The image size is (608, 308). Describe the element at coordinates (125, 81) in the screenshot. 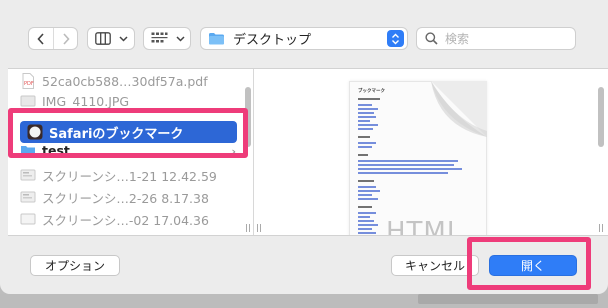

I see `file-name: 52ca0cb588…30df57a.pdf` at that location.